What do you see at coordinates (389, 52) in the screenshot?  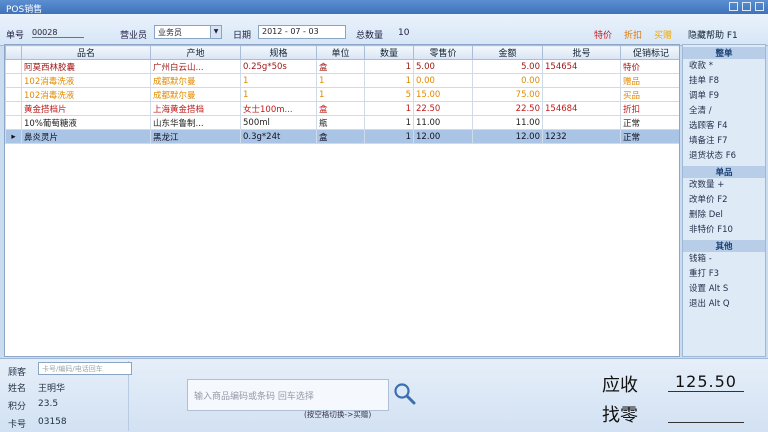 I see `column-header: 数量` at bounding box center [389, 52].